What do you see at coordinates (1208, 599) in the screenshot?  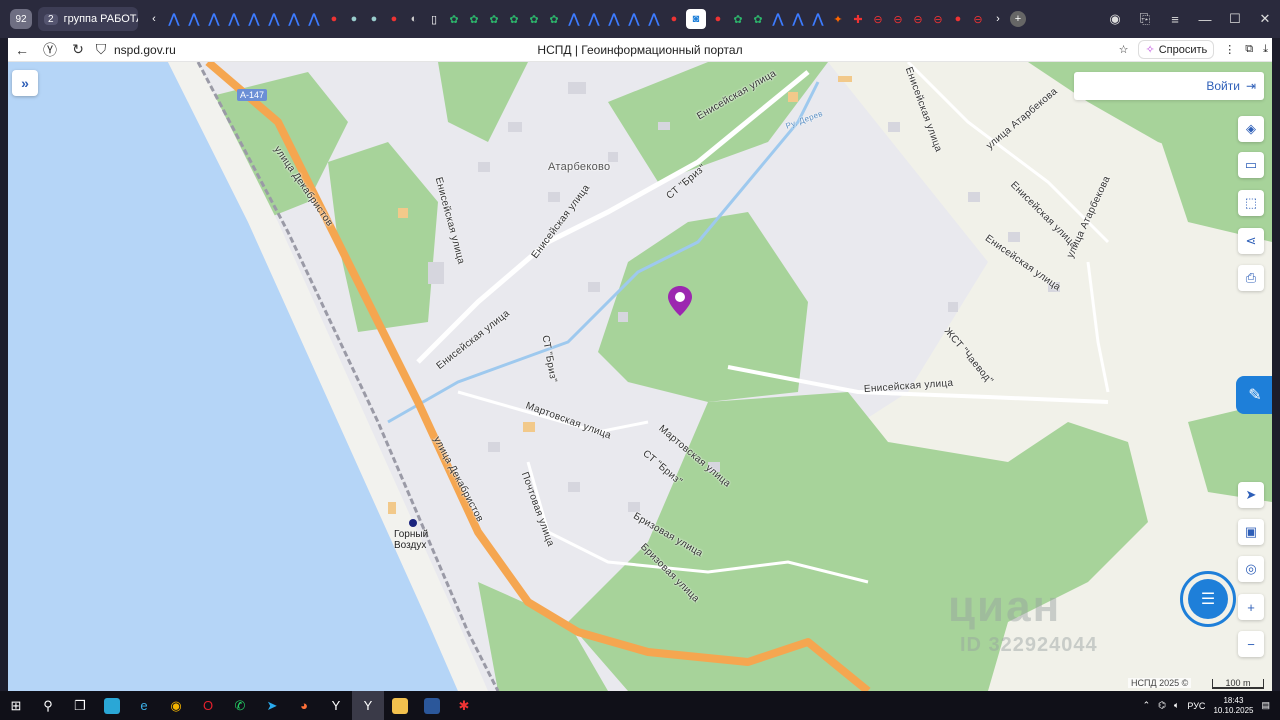 I see `chat-button: ☰` at bounding box center [1208, 599].